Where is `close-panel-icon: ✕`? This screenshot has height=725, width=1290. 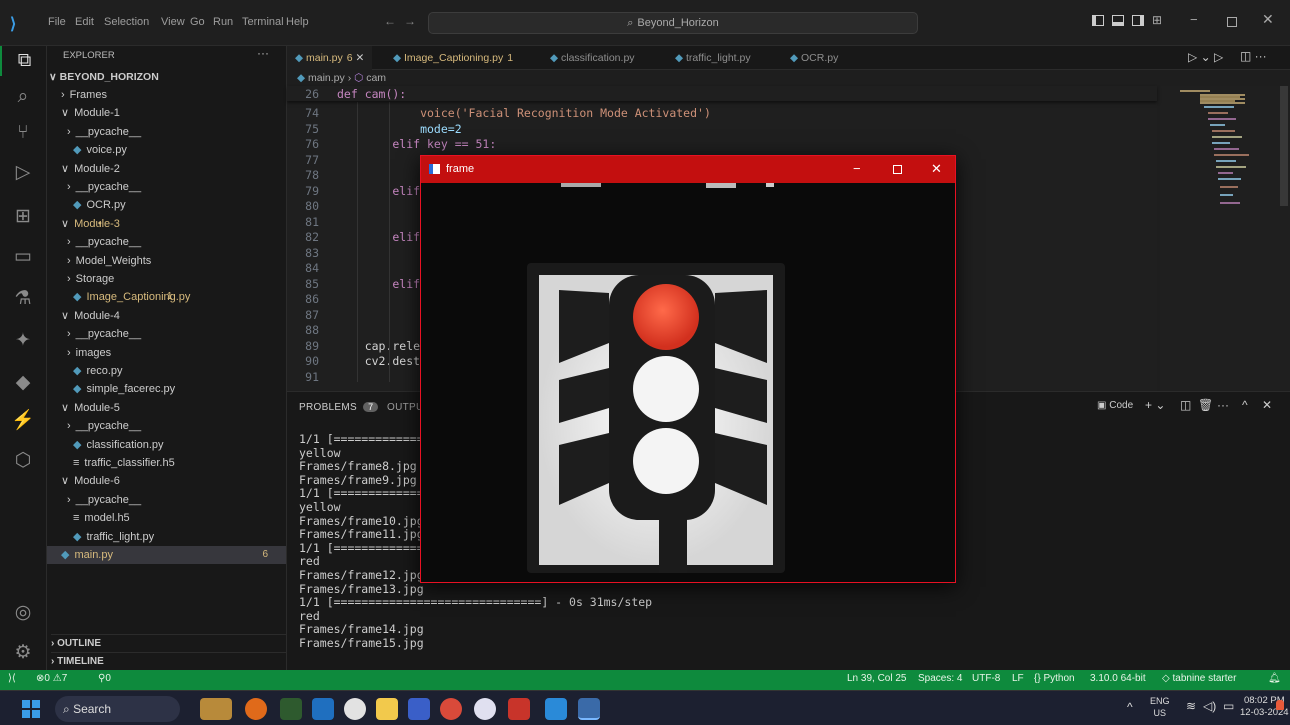
close-panel-icon: ✕ is located at coordinates (1267, 405).